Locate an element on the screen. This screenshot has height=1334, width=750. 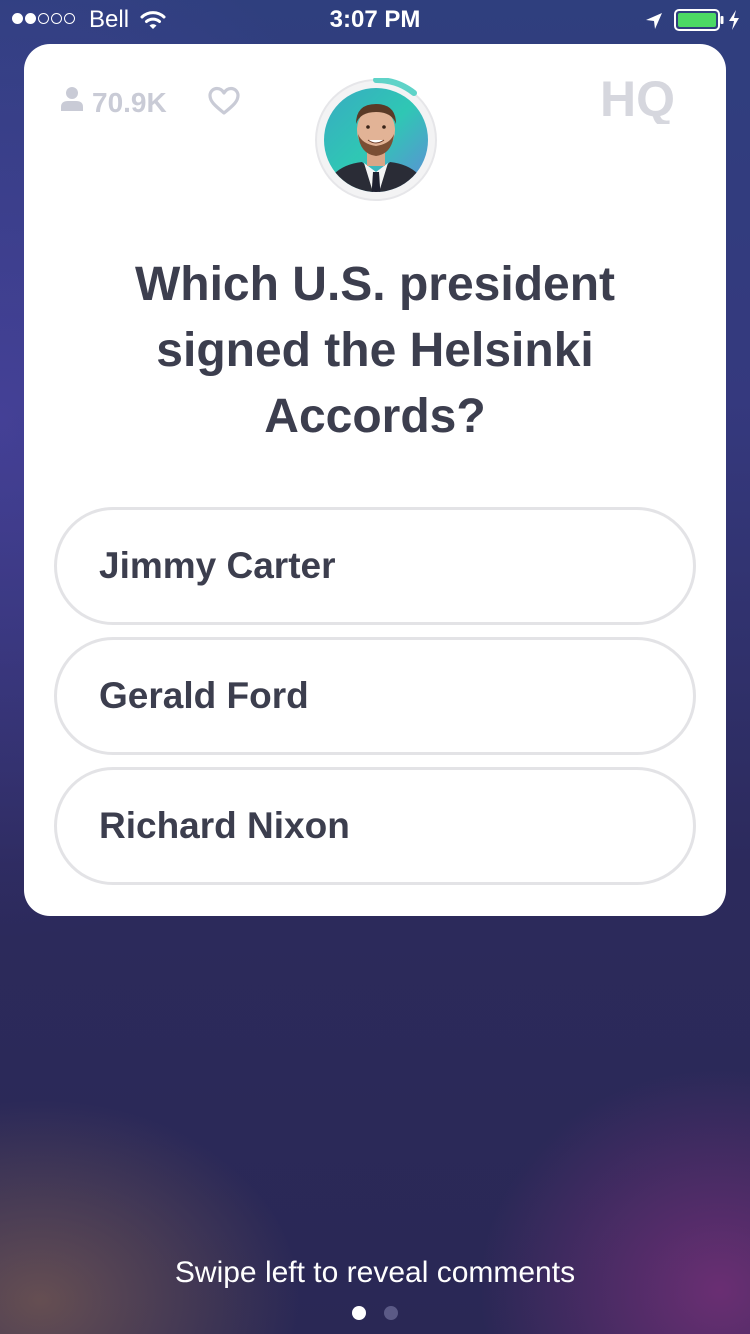
answer-option: Jimmy Carter is located at coordinates (375, 566).